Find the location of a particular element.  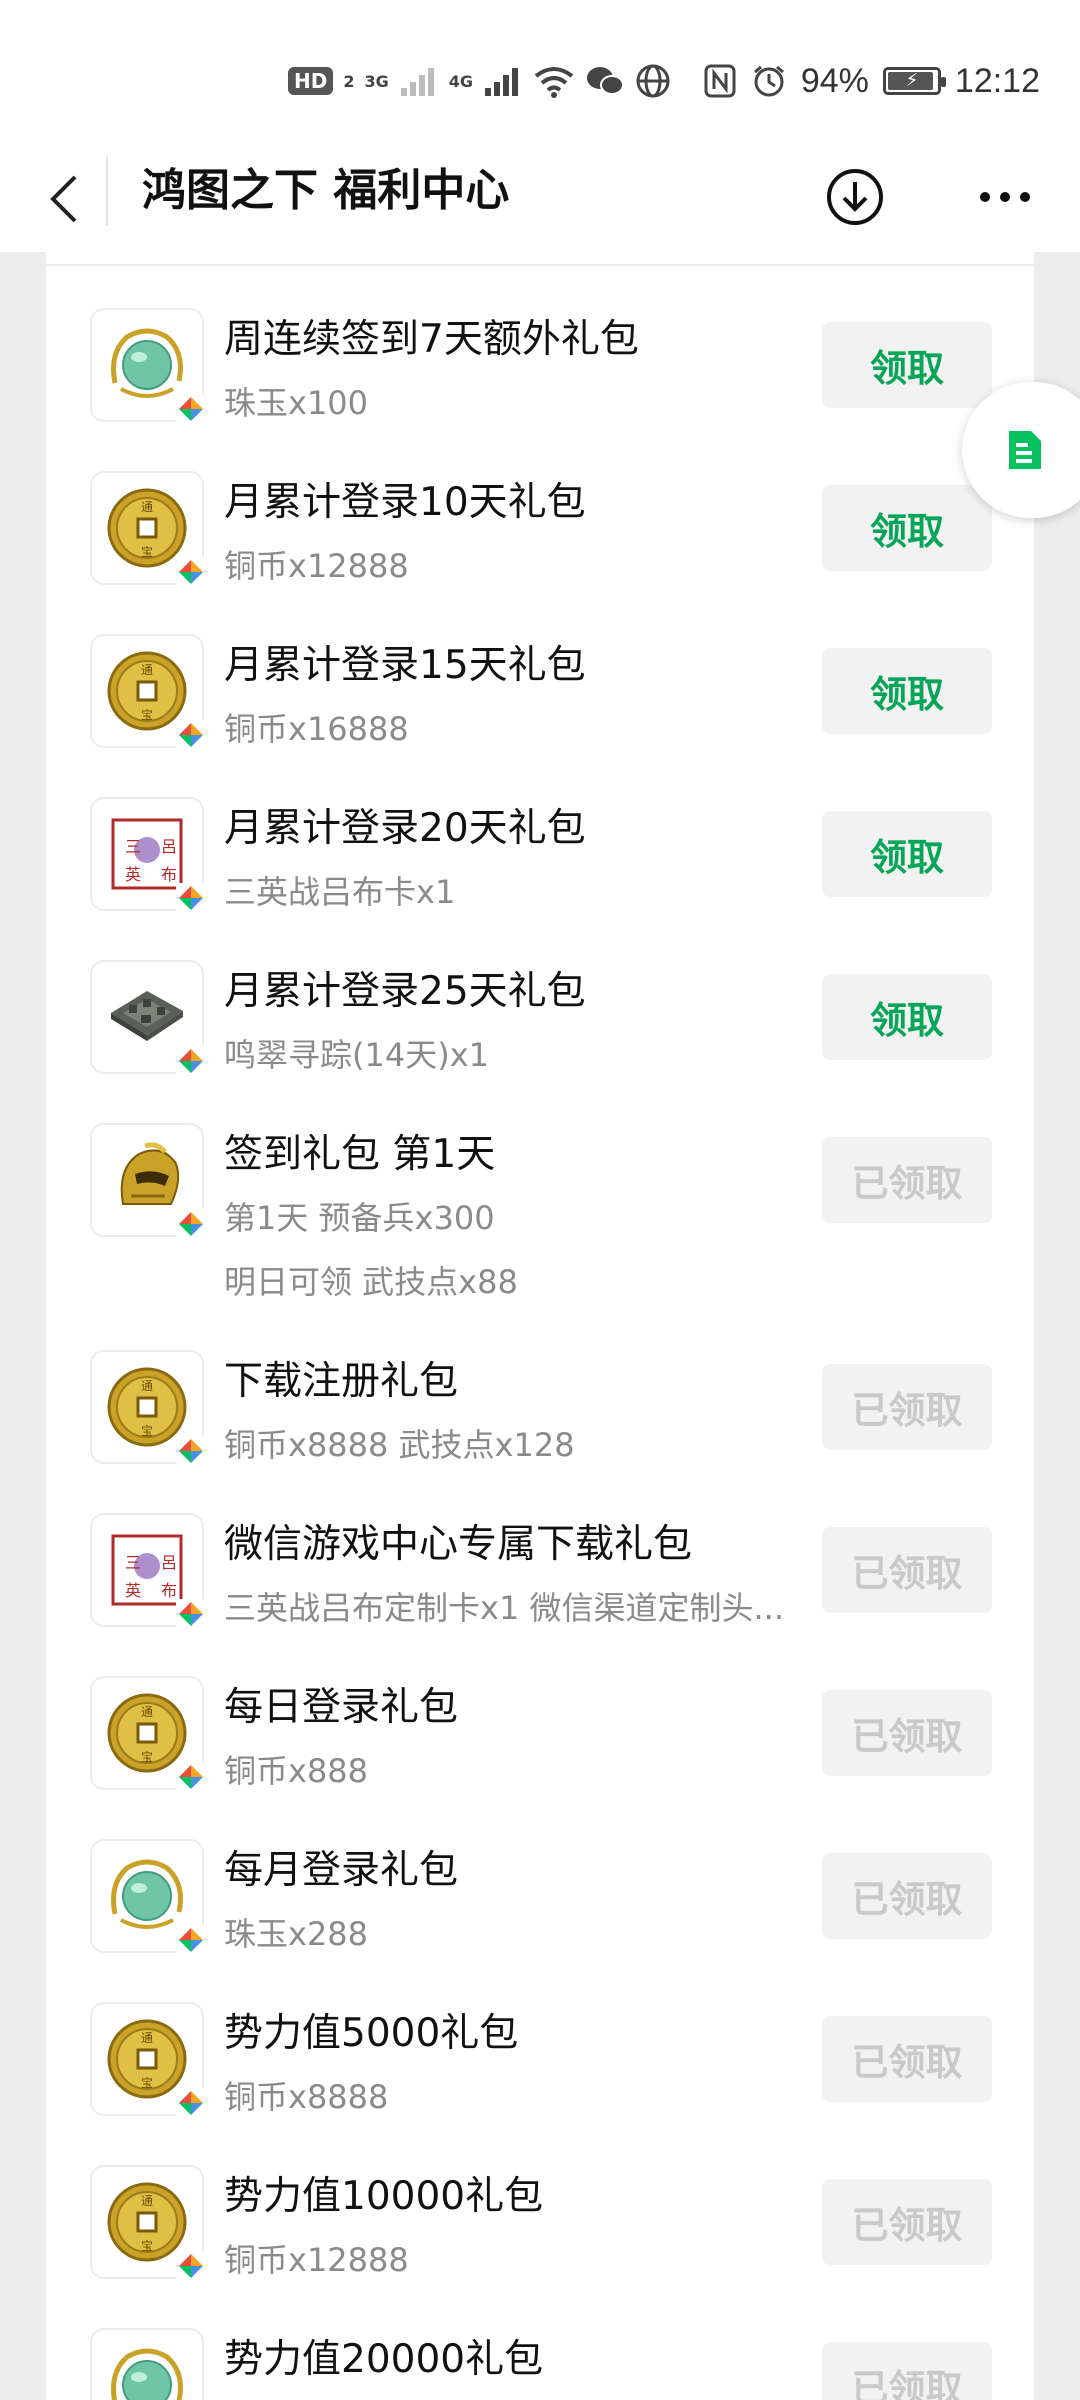

chevron-left-icon is located at coordinates (63, 199).